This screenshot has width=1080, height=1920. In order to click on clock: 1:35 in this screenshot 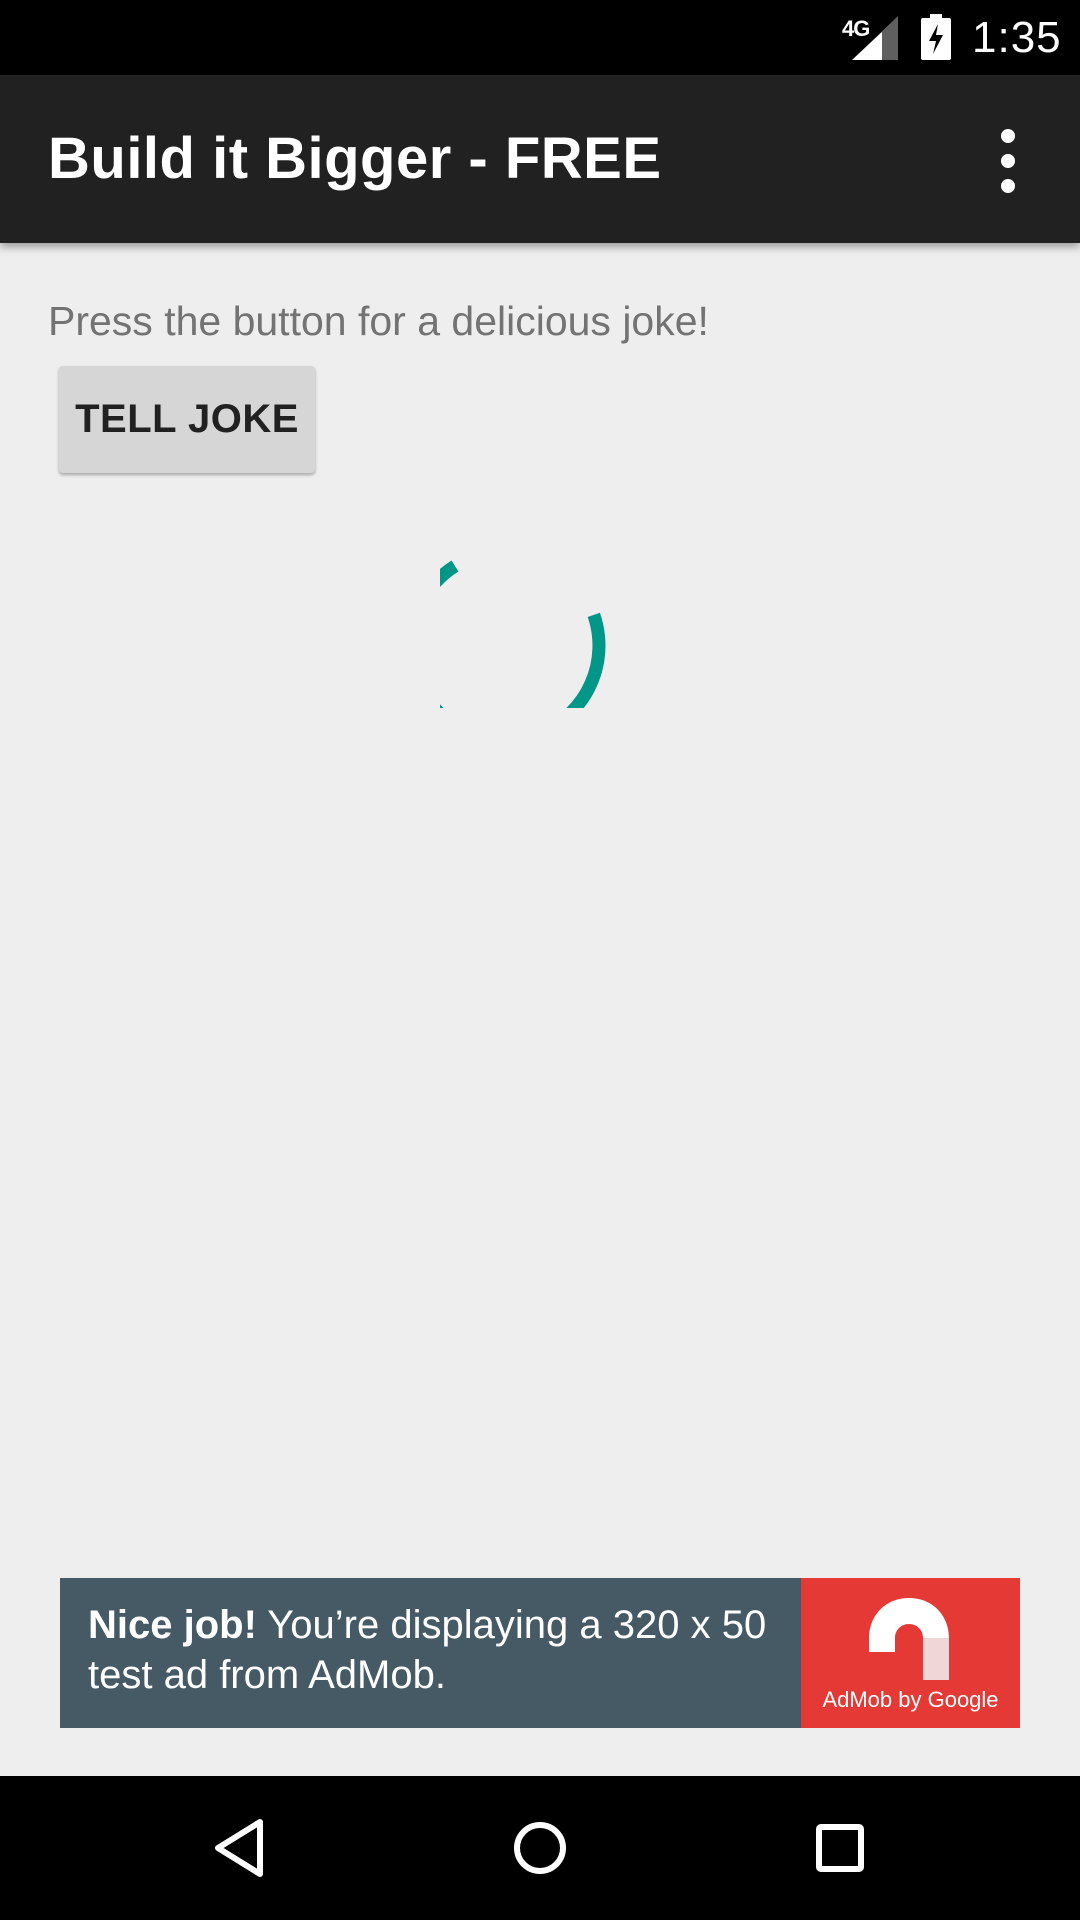, I will do `click(1017, 37)`.